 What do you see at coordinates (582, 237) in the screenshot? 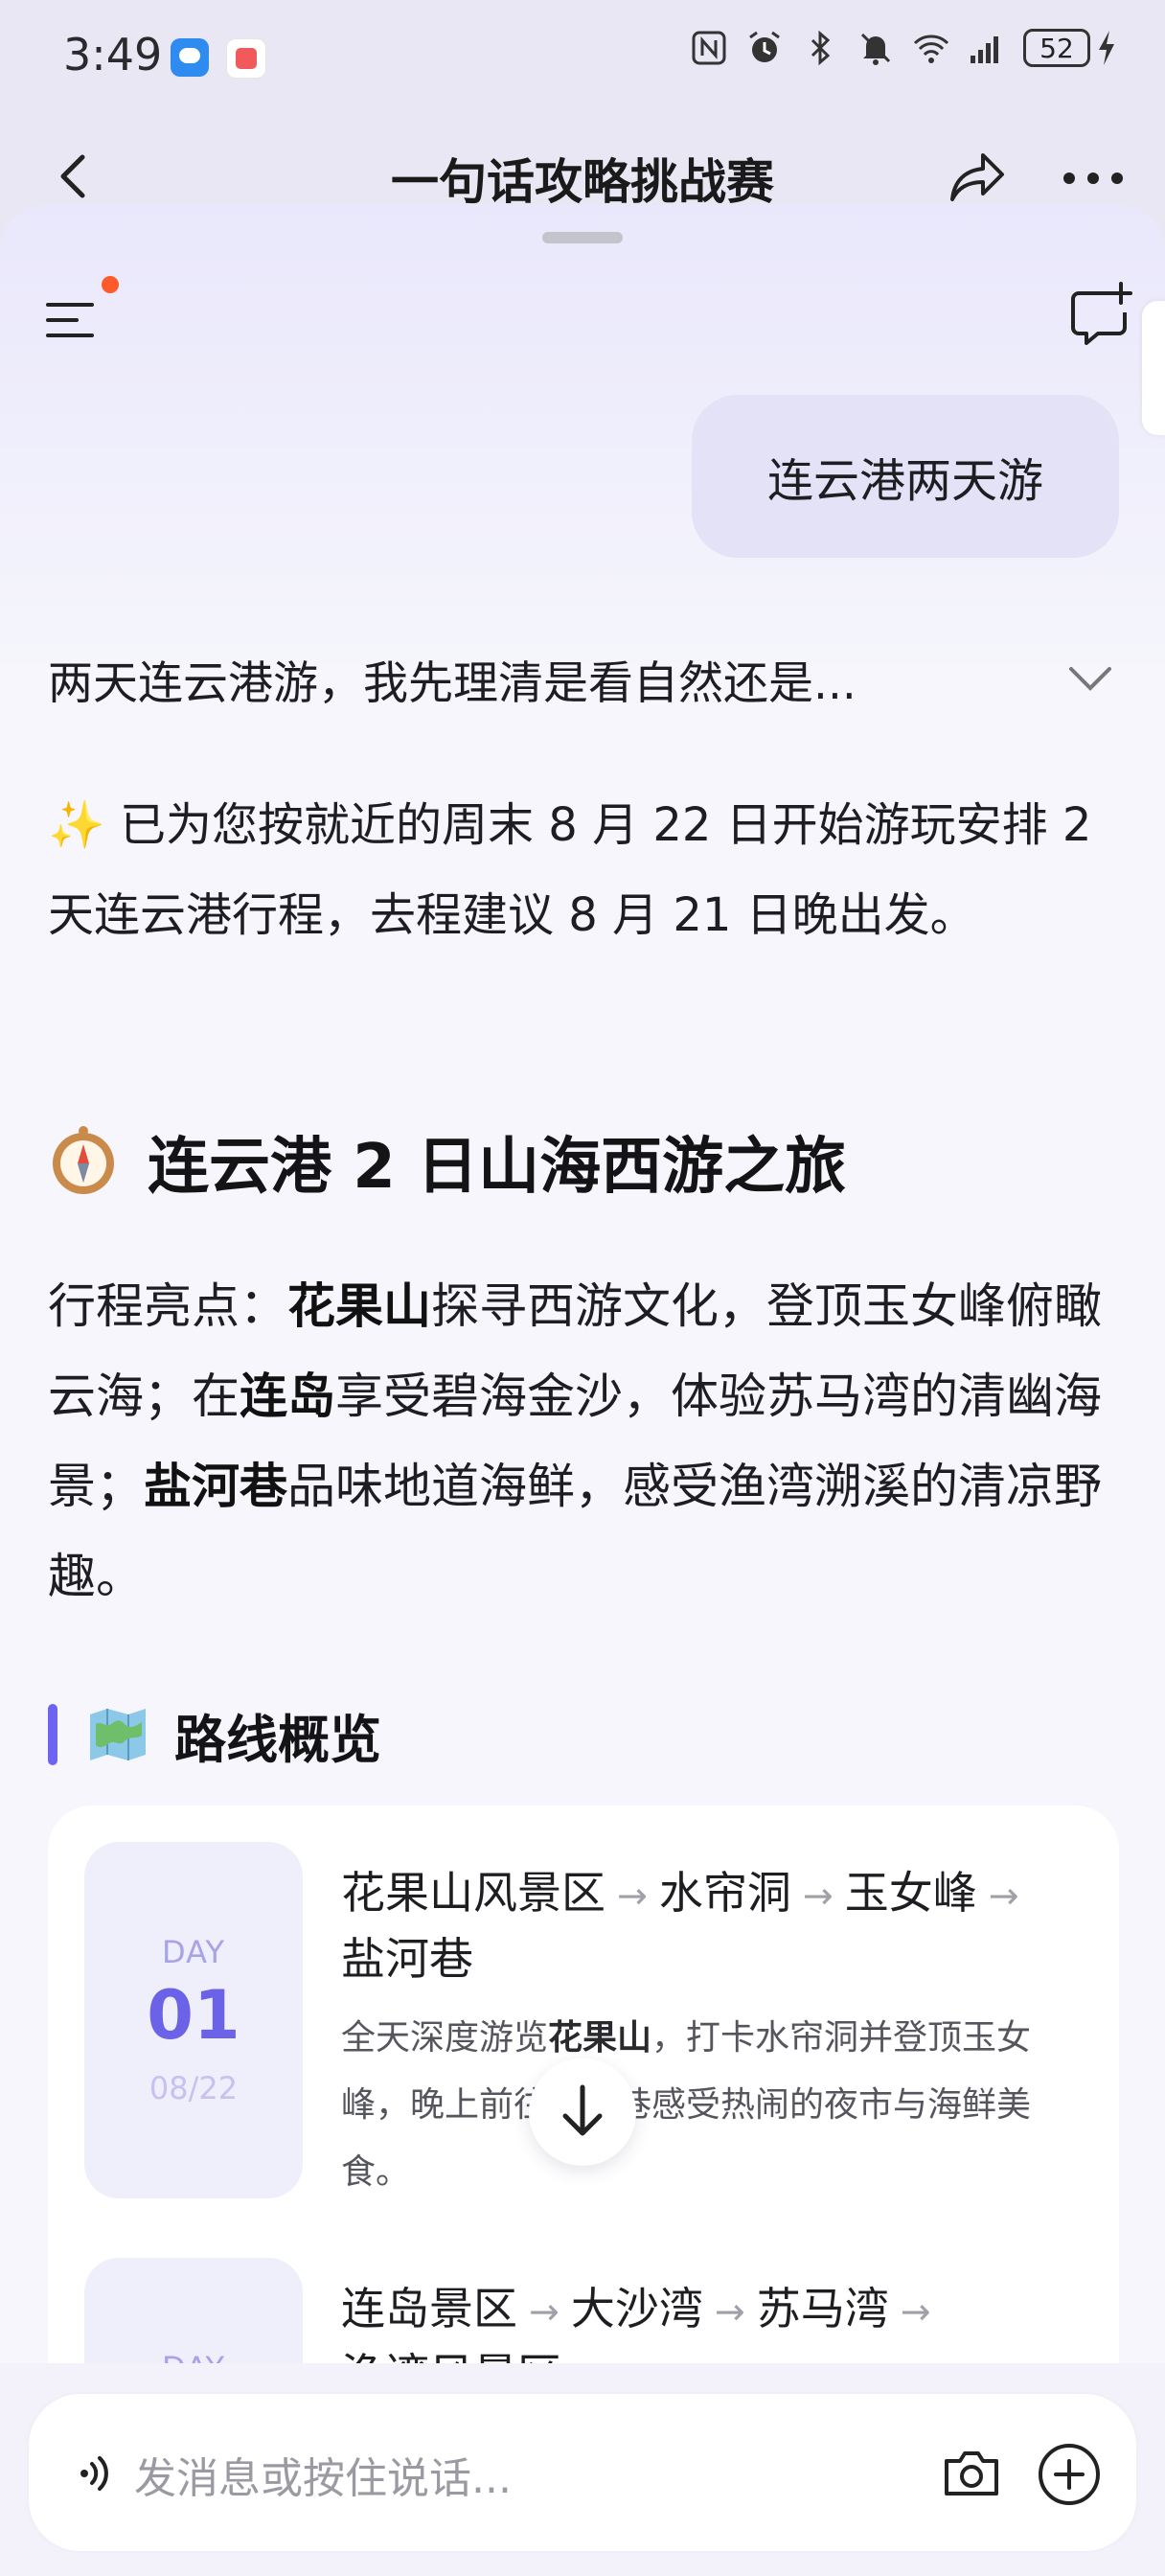
I see `drag-handle` at bounding box center [582, 237].